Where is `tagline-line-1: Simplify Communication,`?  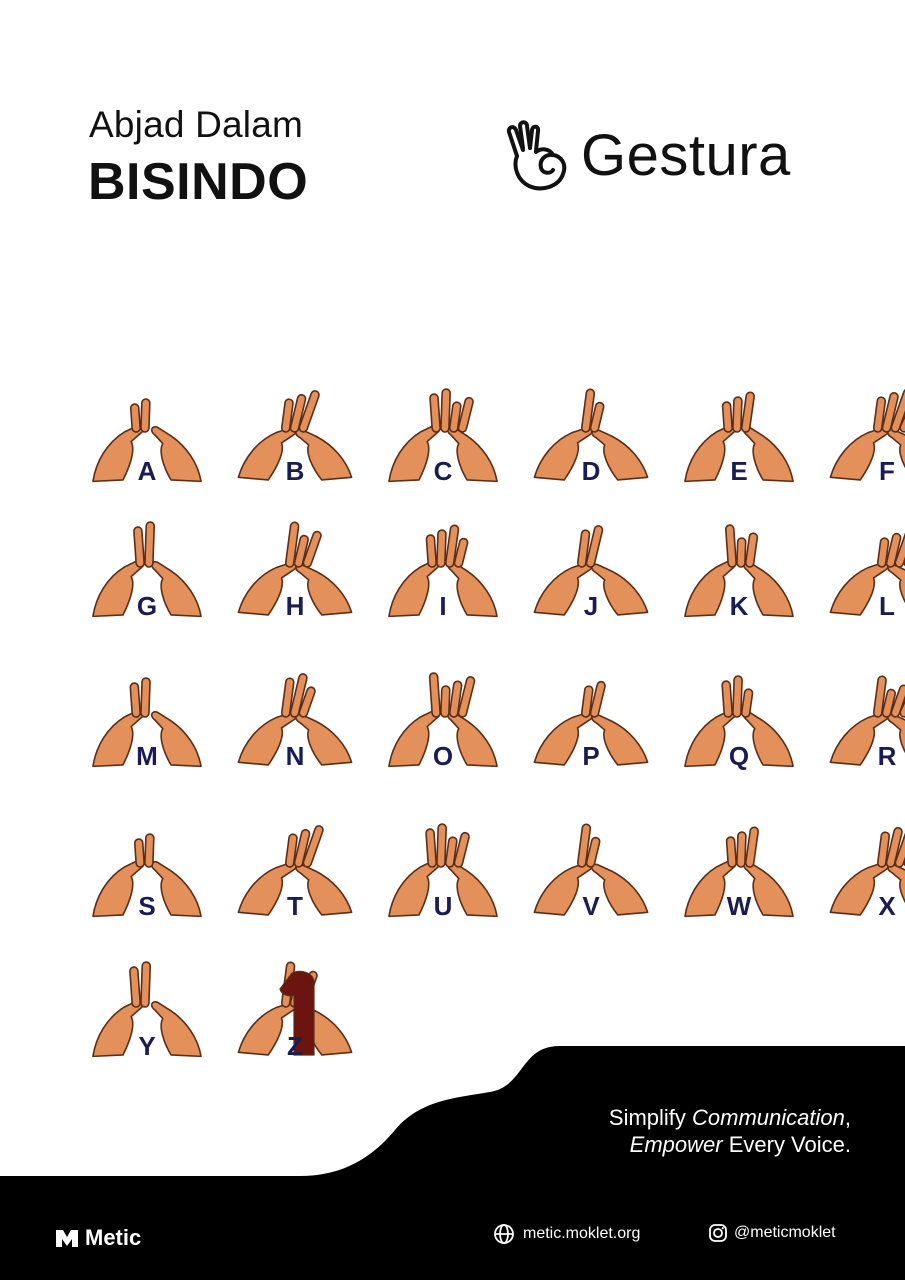
tagline-line-1: Simplify Communication, is located at coordinates (730, 1117).